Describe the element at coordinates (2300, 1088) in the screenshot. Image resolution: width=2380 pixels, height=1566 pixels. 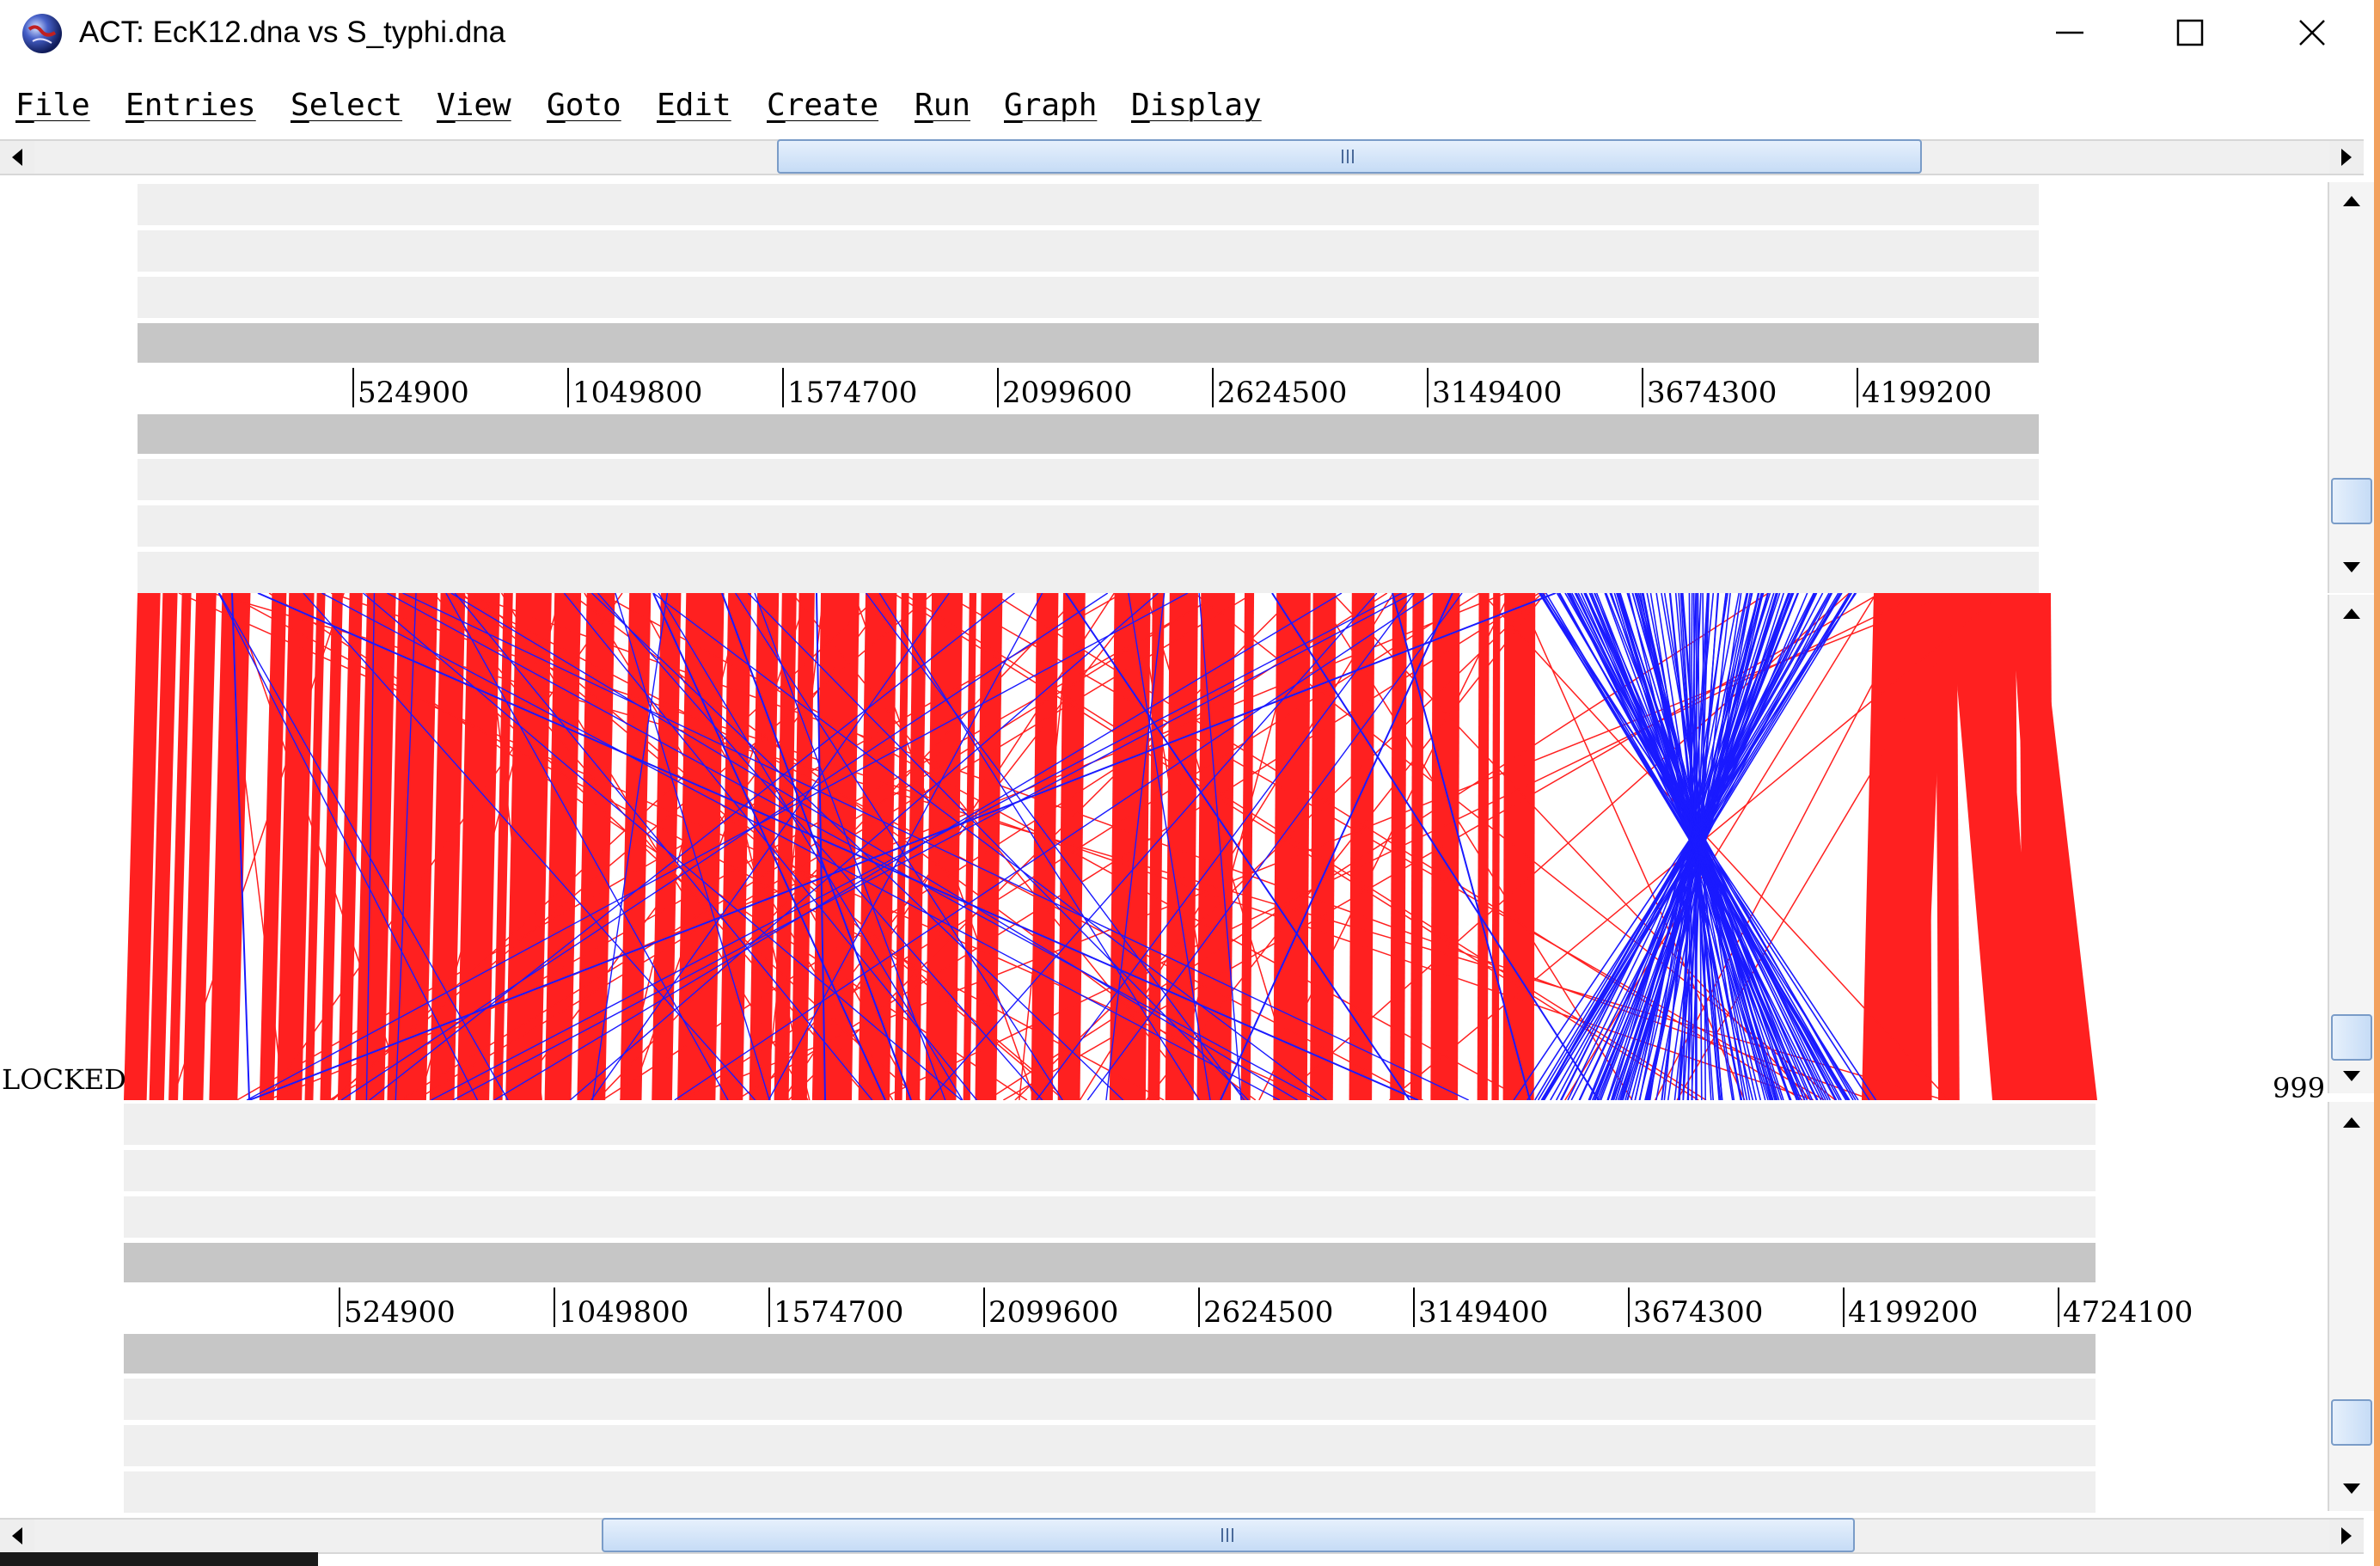
I see `comparison-cutoff-label: 999` at that location.